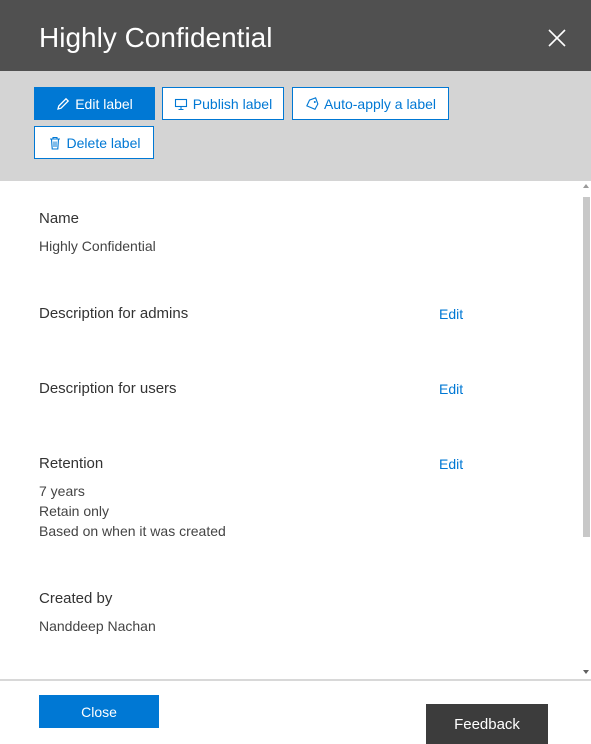  I want to click on name-heading: Name, so click(59, 218).